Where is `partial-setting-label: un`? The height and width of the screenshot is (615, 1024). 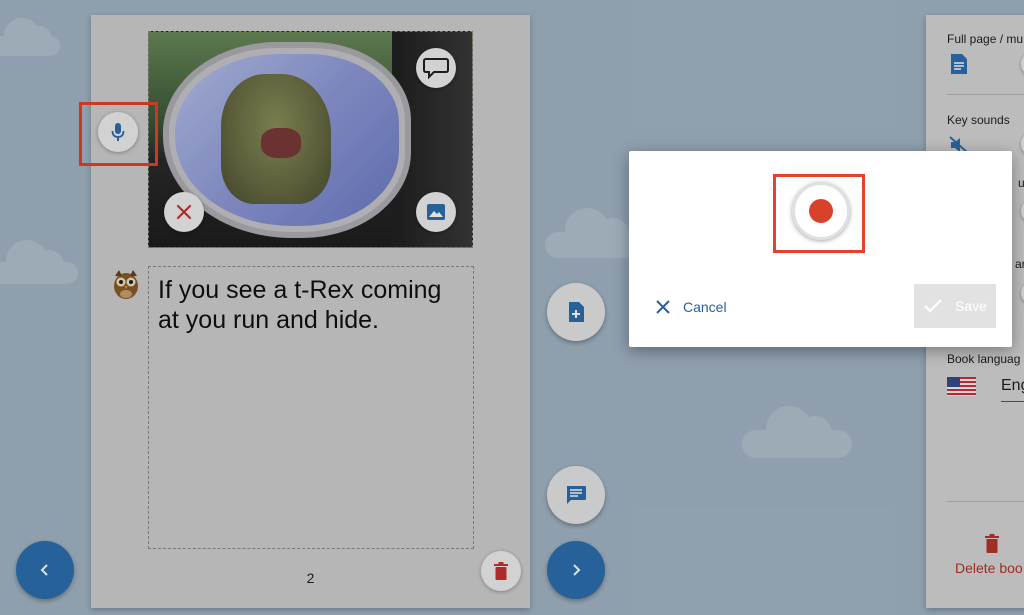 partial-setting-label: un is located at coordinates (1021, 183).